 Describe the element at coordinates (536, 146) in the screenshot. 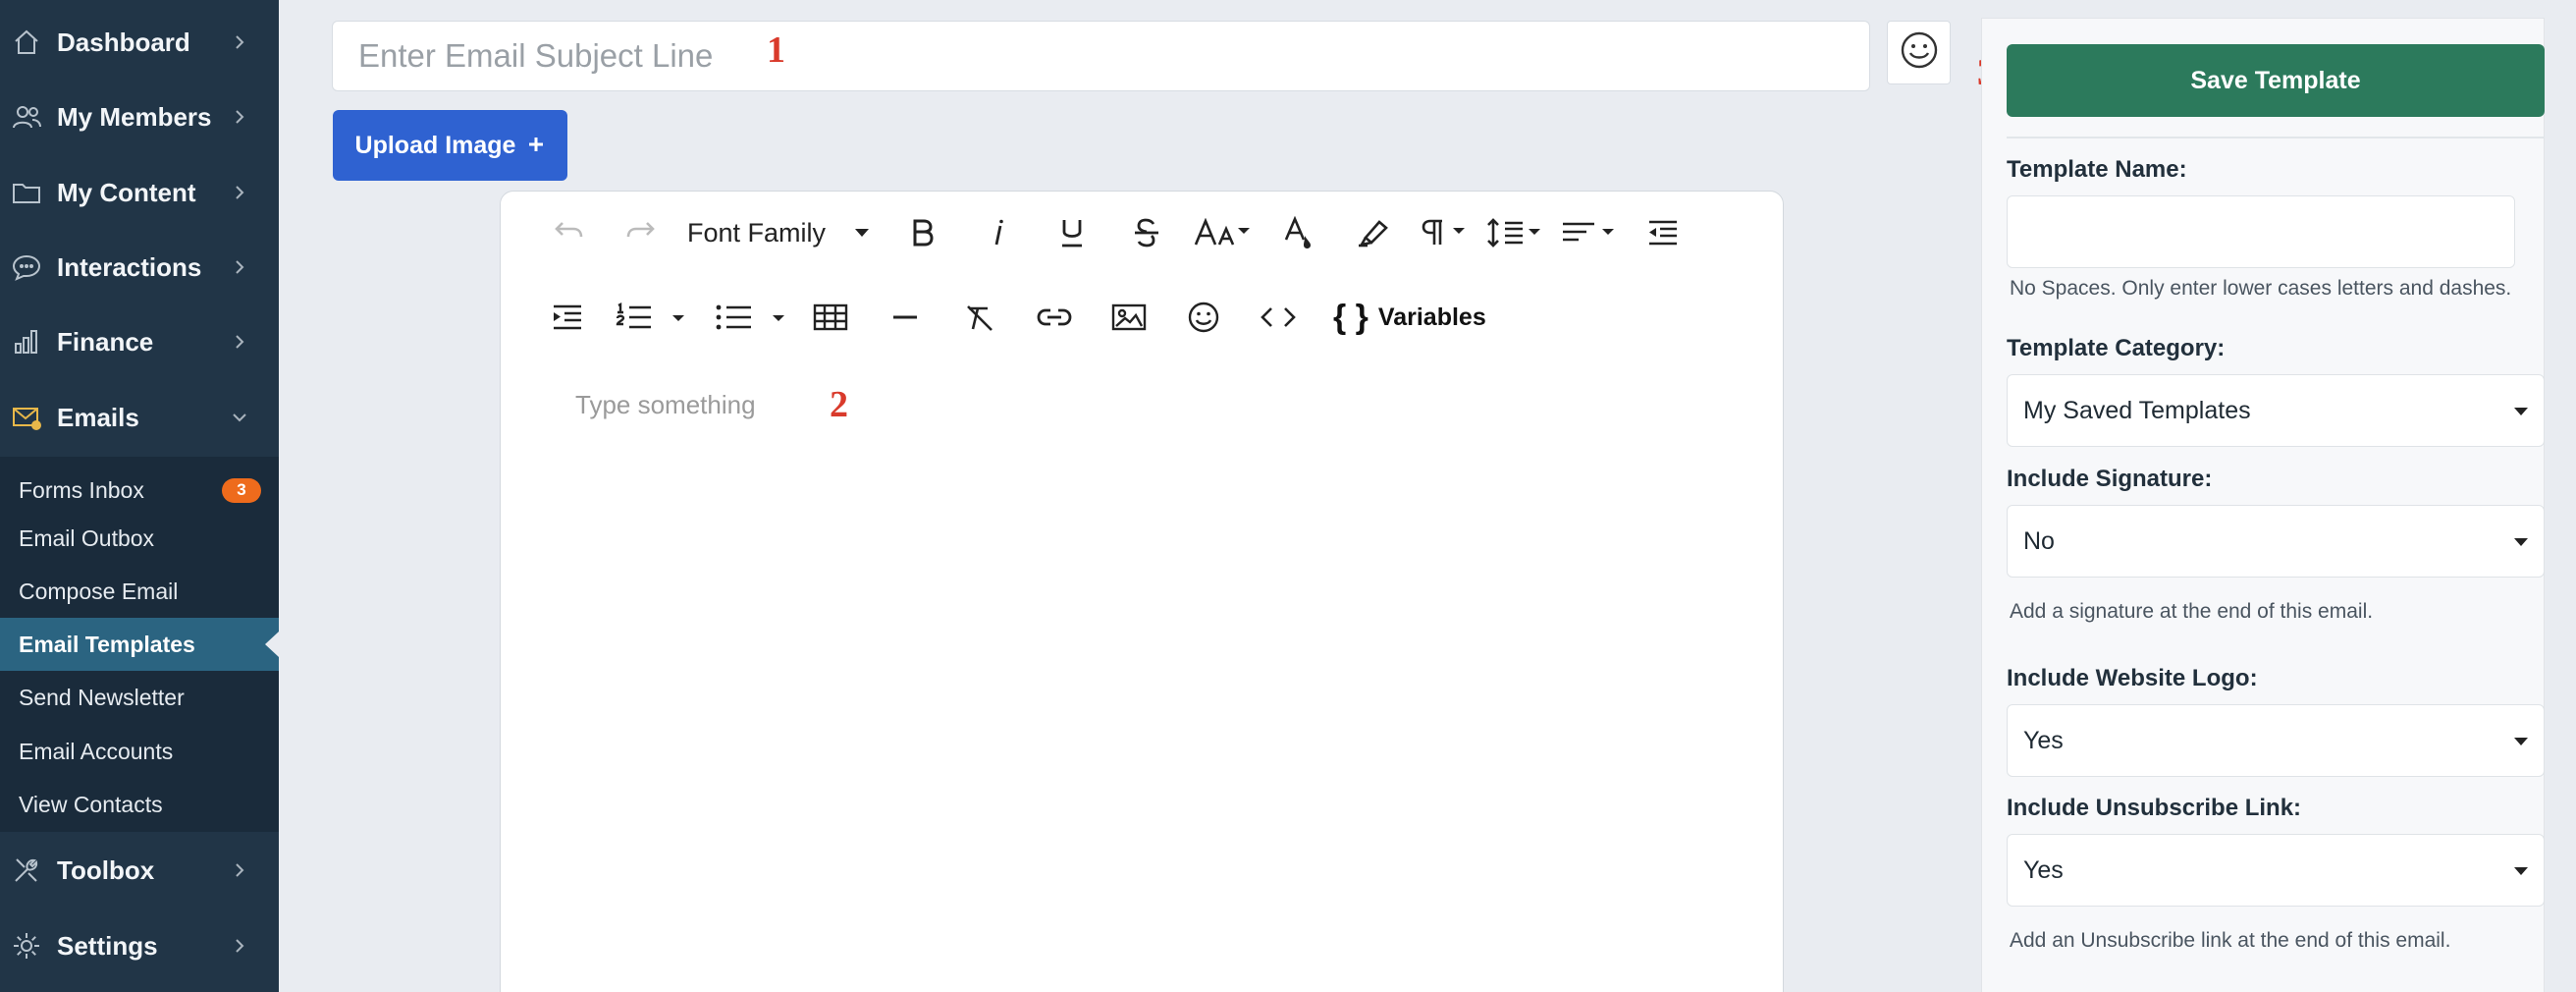

I see `plus-icon` at that location.